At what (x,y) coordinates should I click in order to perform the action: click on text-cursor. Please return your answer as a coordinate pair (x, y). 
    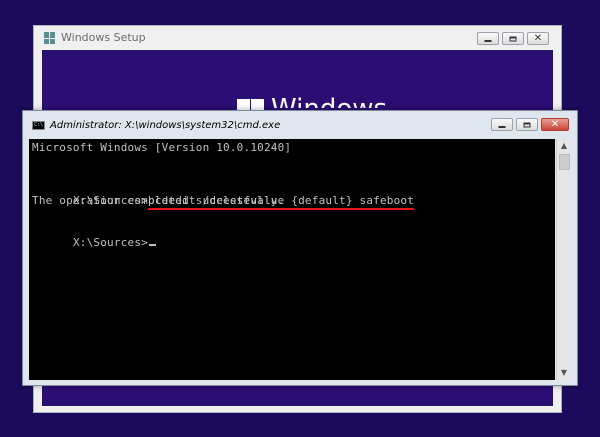
    Looking at the image, I should click on (152, 245).